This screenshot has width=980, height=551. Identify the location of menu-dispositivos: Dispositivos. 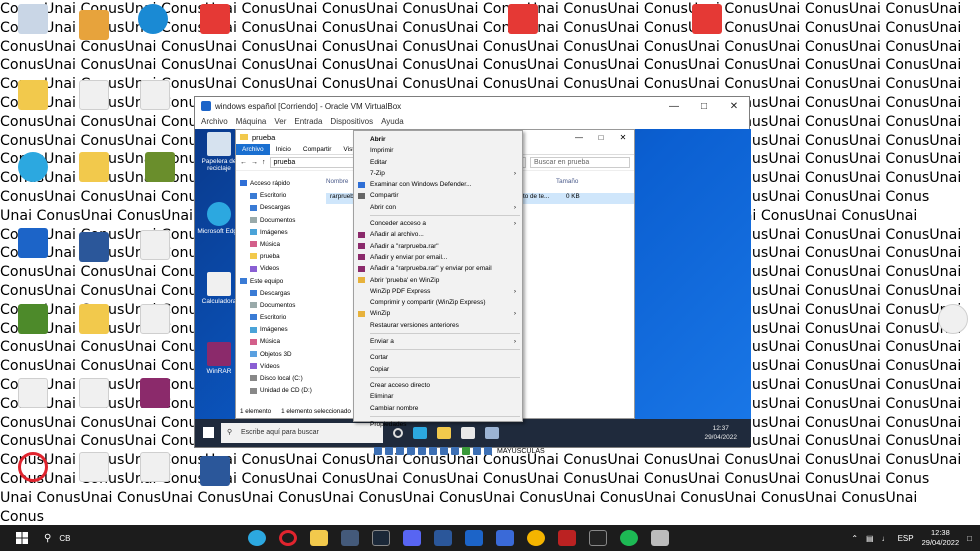
(351, 121).